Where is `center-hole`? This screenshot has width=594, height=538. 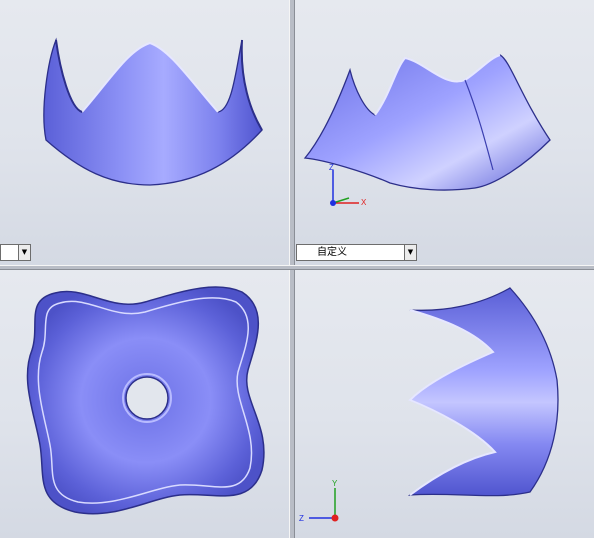
center-hole is located at coordinates (147, 398).